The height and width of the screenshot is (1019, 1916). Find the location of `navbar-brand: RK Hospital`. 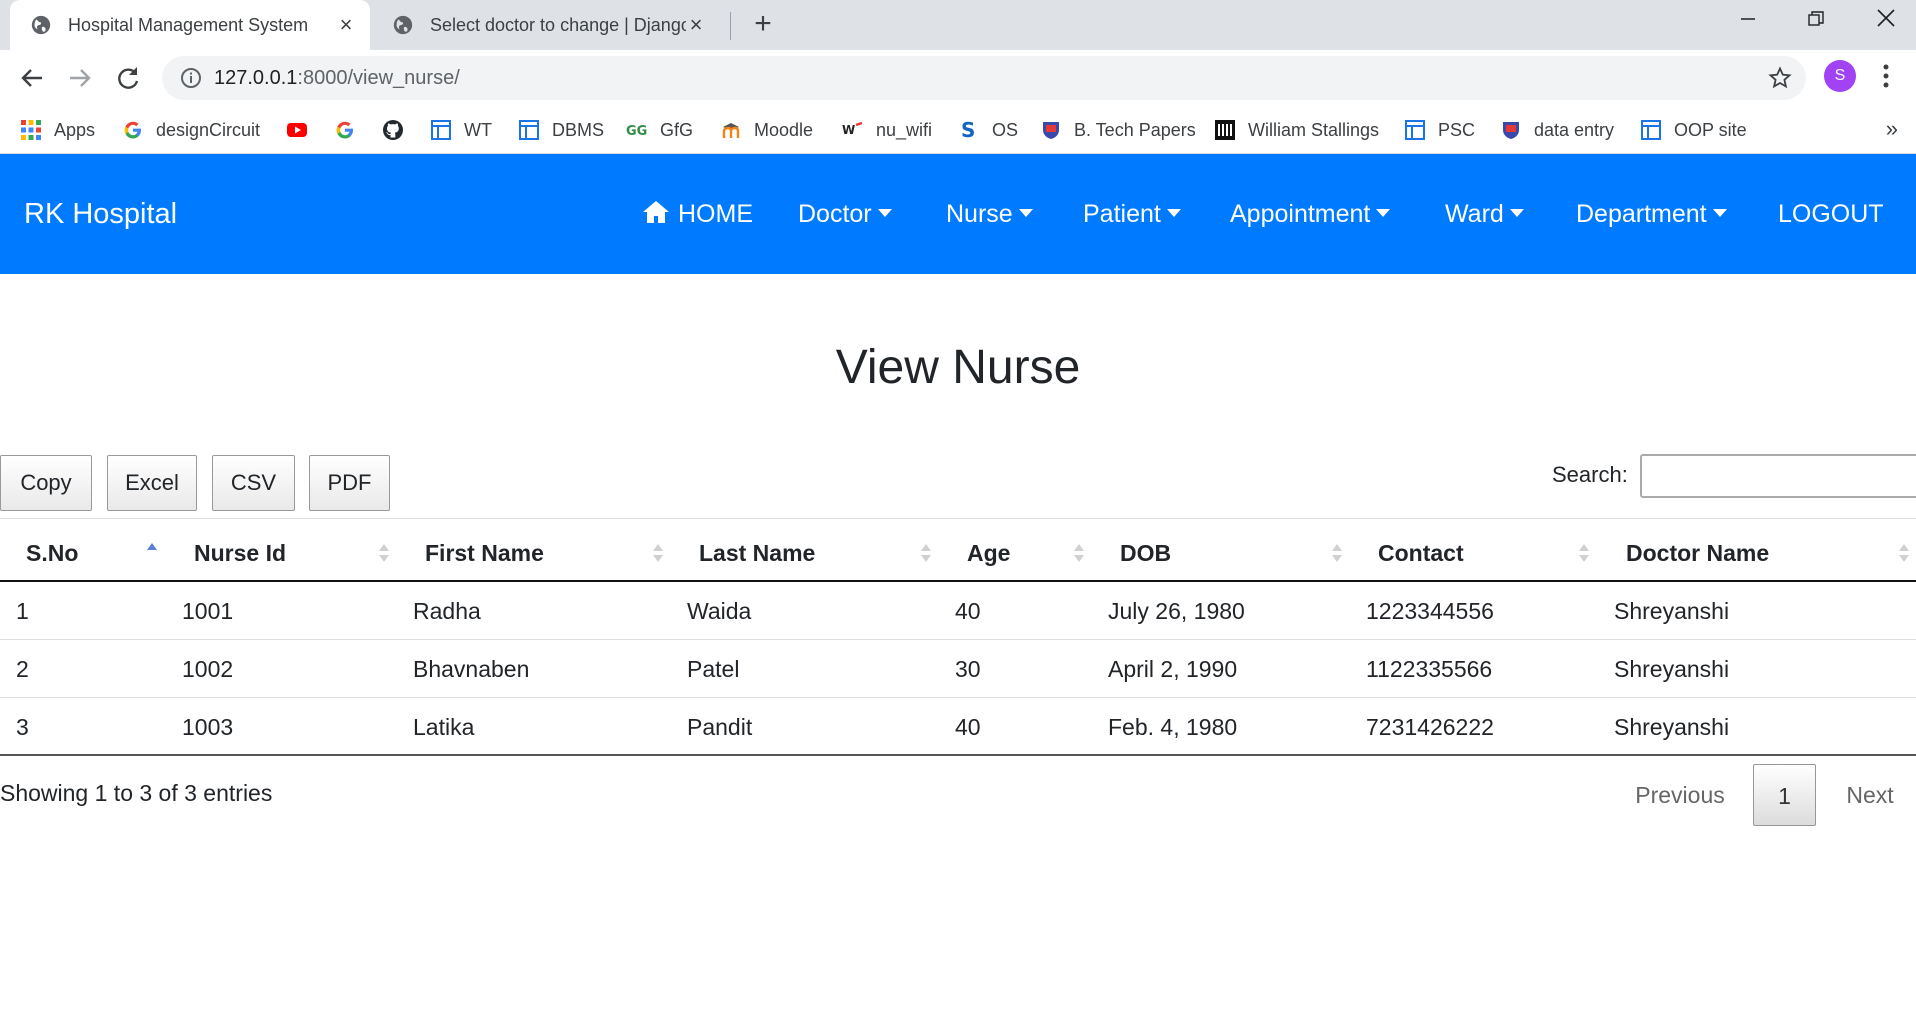

navbar-brand: RK Hospital is located at coordinates (100, 214).